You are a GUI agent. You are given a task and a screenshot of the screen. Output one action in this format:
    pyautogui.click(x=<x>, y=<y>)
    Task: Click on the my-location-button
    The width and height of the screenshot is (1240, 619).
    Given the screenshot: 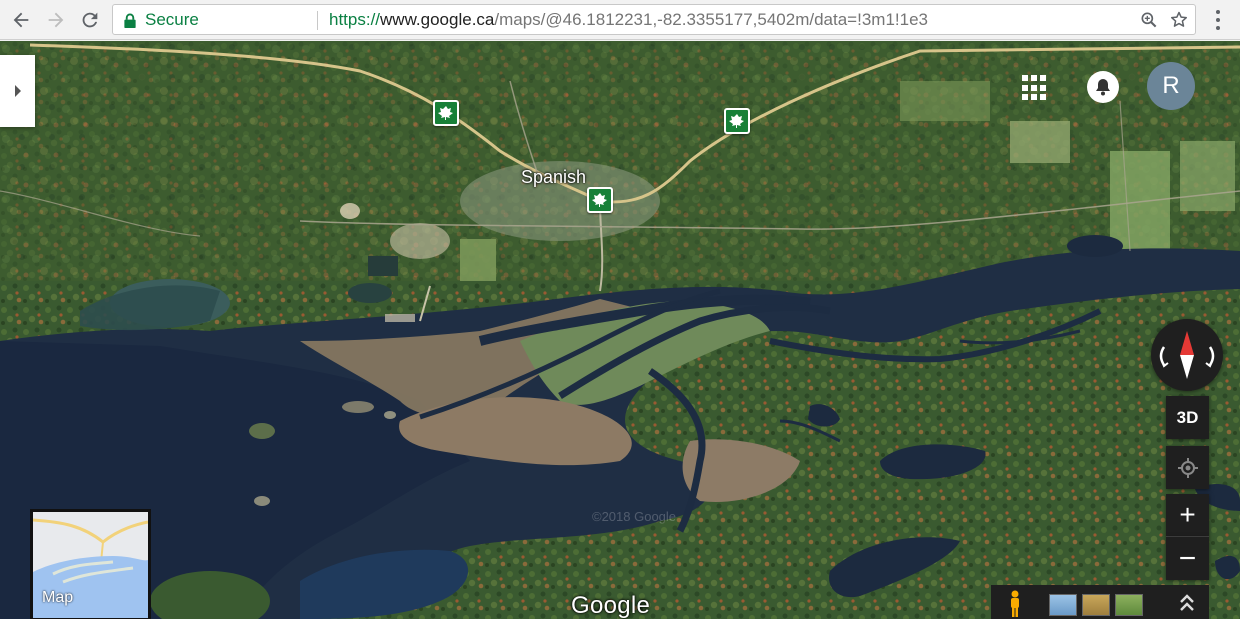 What is the action you would take?
    pyautogui.click(x=1187, y=467)
    